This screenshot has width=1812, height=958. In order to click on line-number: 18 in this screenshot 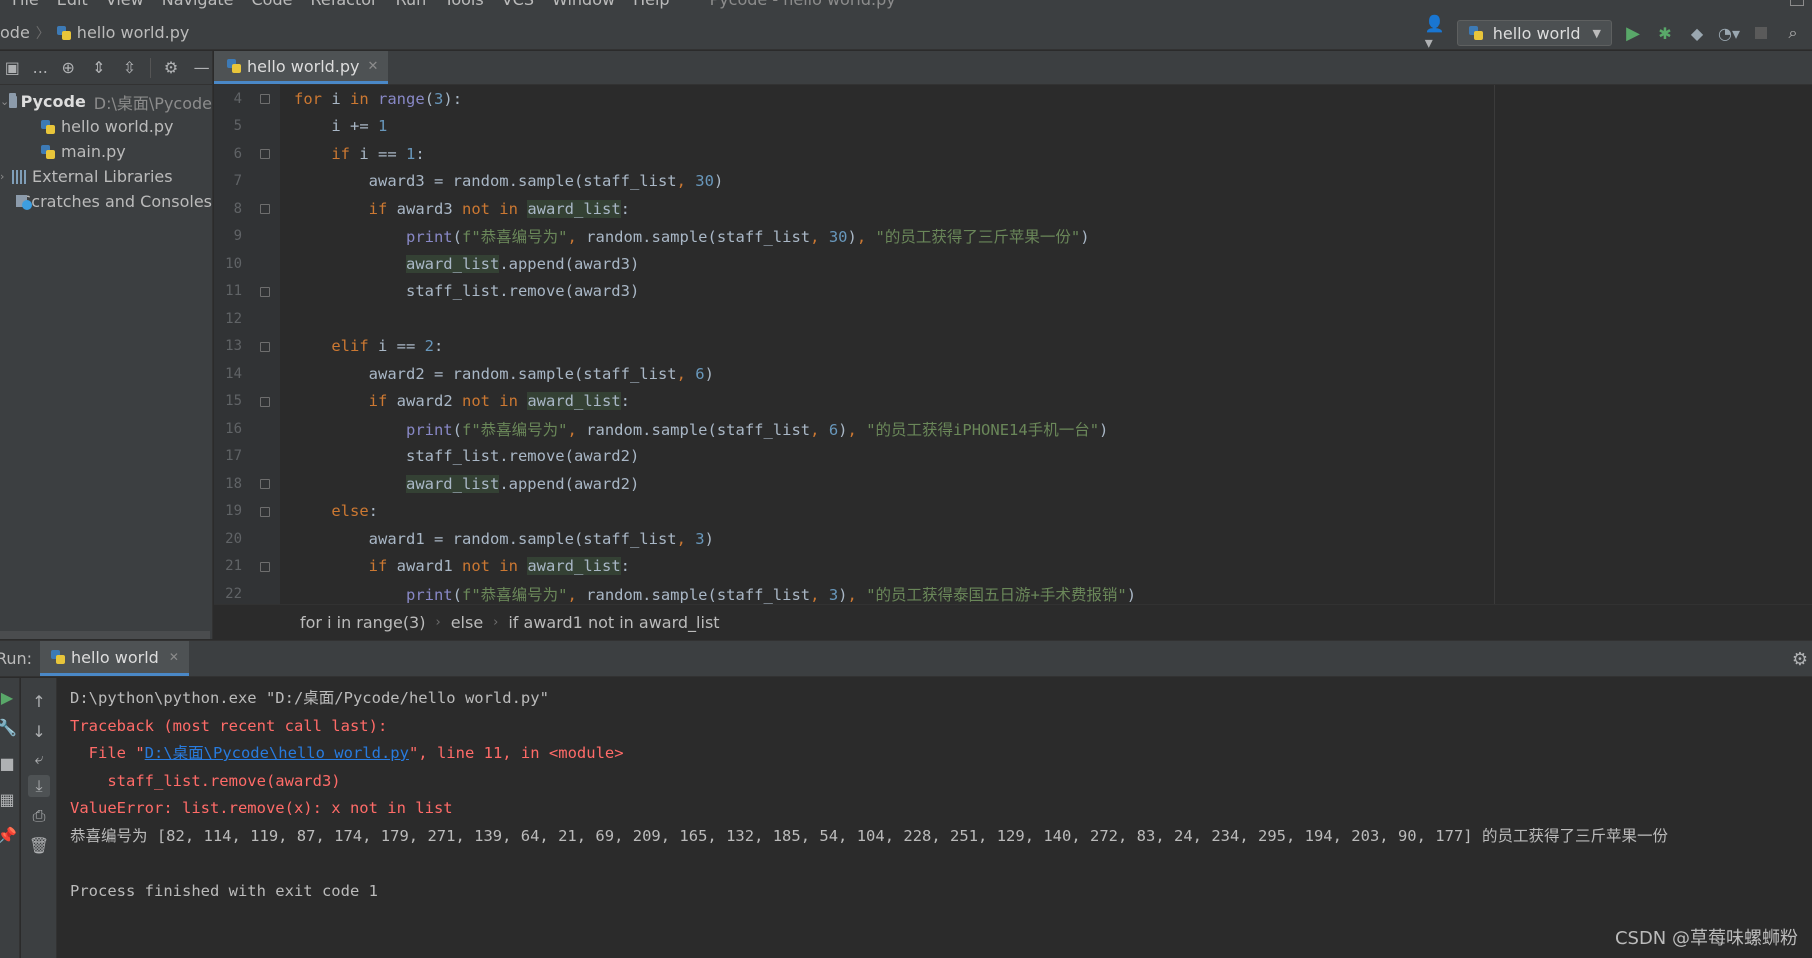, I will do `click(233, 483)`.